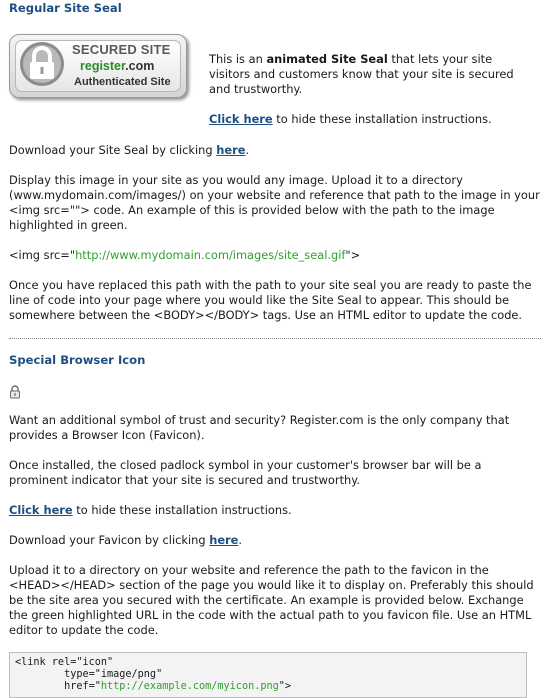 The image size is (554, 698). What do you see at coordinates (42, 64) in the screenshot?
I see `padlock-icon` at bounding box center [42, 64].